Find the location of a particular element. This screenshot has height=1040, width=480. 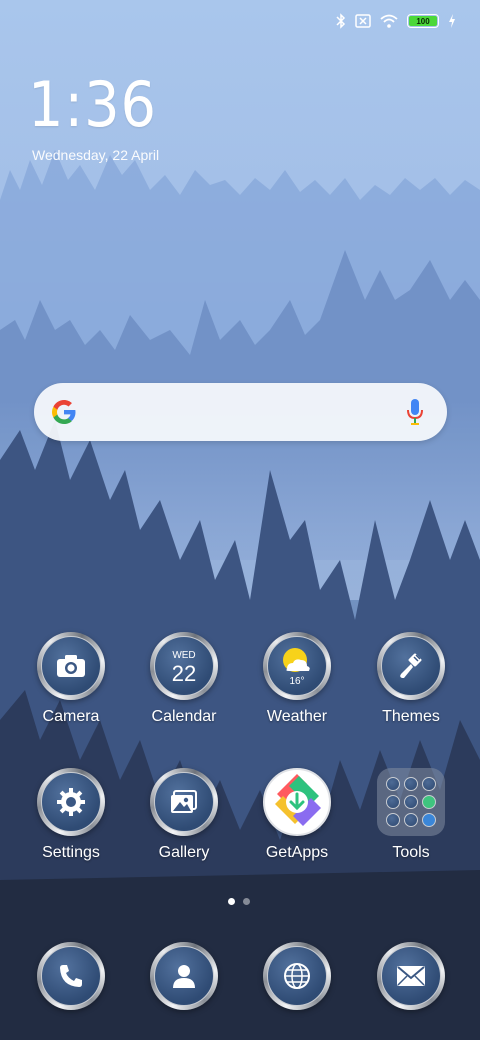

microphone-icon is located at coordinates (415, 412).